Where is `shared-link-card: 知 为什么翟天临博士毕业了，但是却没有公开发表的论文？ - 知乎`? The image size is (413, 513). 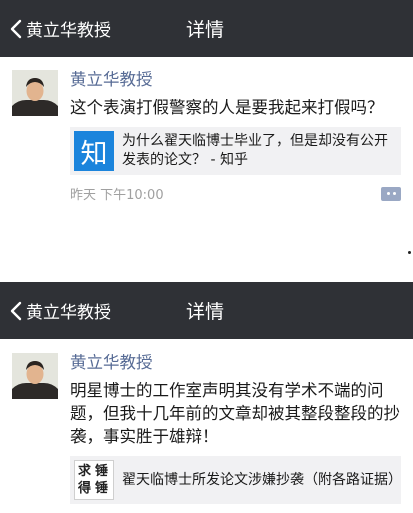
shared-link-card: 知 为什么翟天临博士毕业了，但是却没有公开发表的论文？ - 知乎 is located at coordinates (235, 151).